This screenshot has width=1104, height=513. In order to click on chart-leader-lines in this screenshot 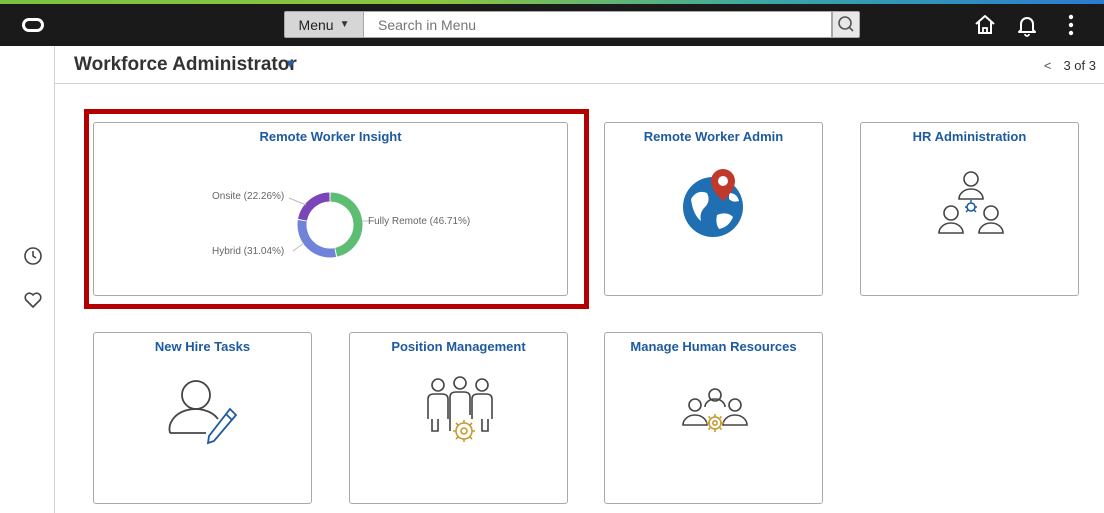, I will do `click(331, 224)`.